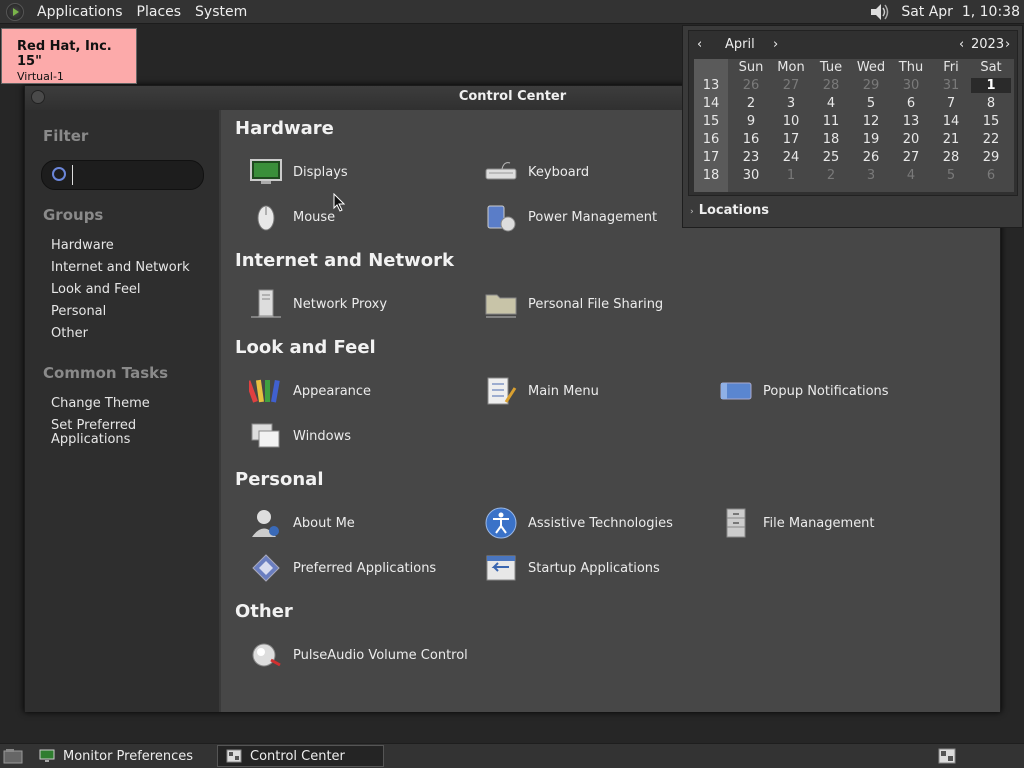 This screenshot has width=1024, height=768. Describe the element at coordinates (775, 44) in the screenshot. I see `next-month-button: ›` at that location.